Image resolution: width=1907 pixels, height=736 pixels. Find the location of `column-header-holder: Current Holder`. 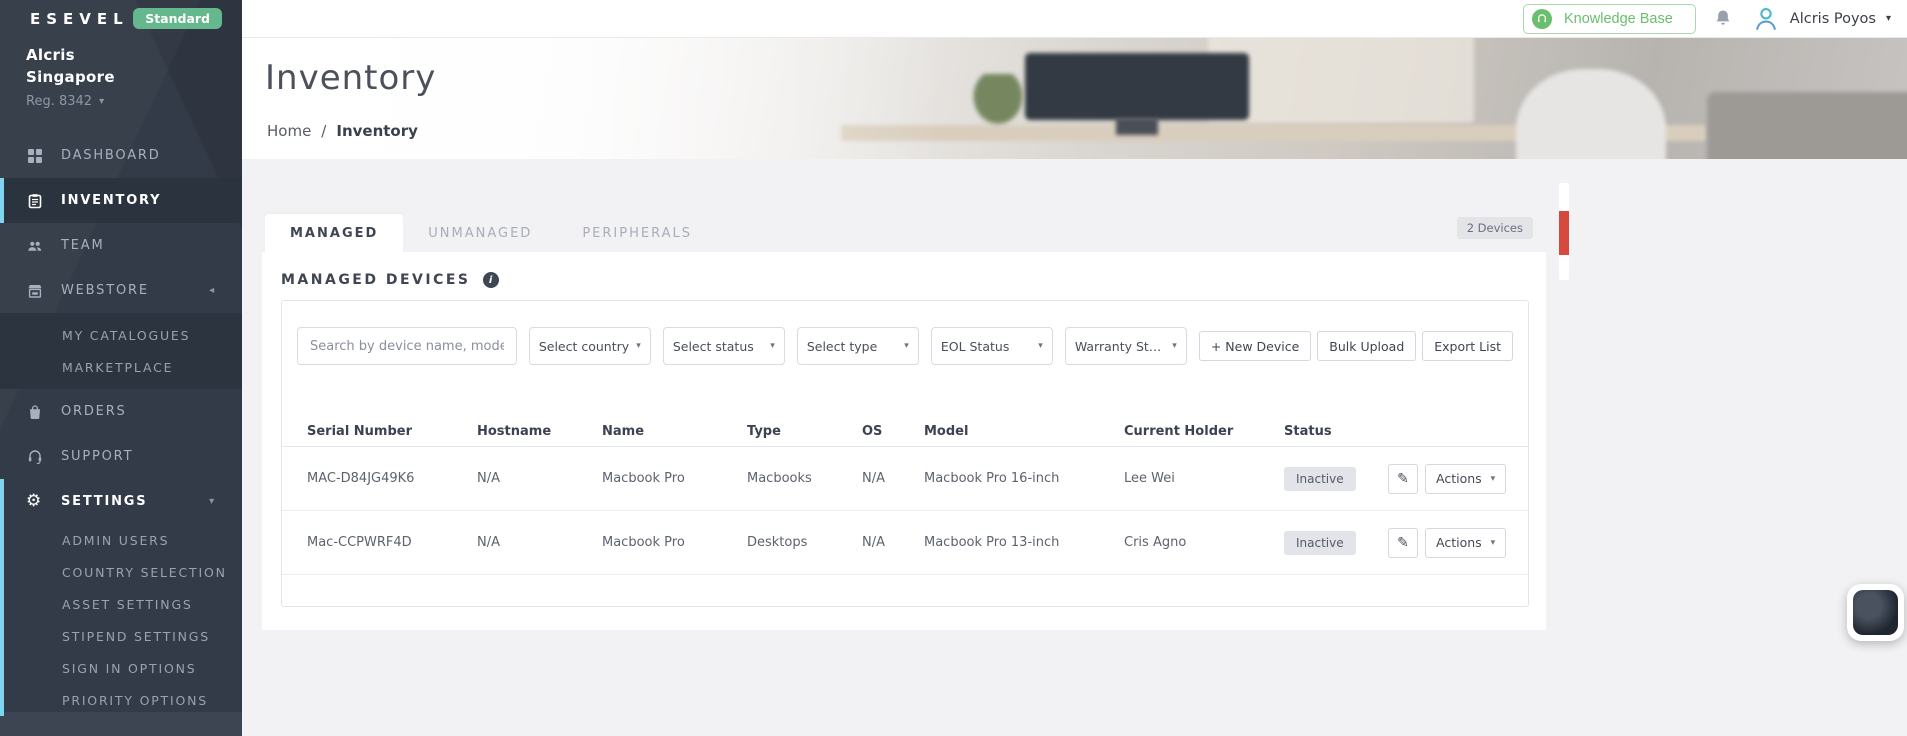

column-header-holder: Current Holder is located at coordinates (1179, 431).